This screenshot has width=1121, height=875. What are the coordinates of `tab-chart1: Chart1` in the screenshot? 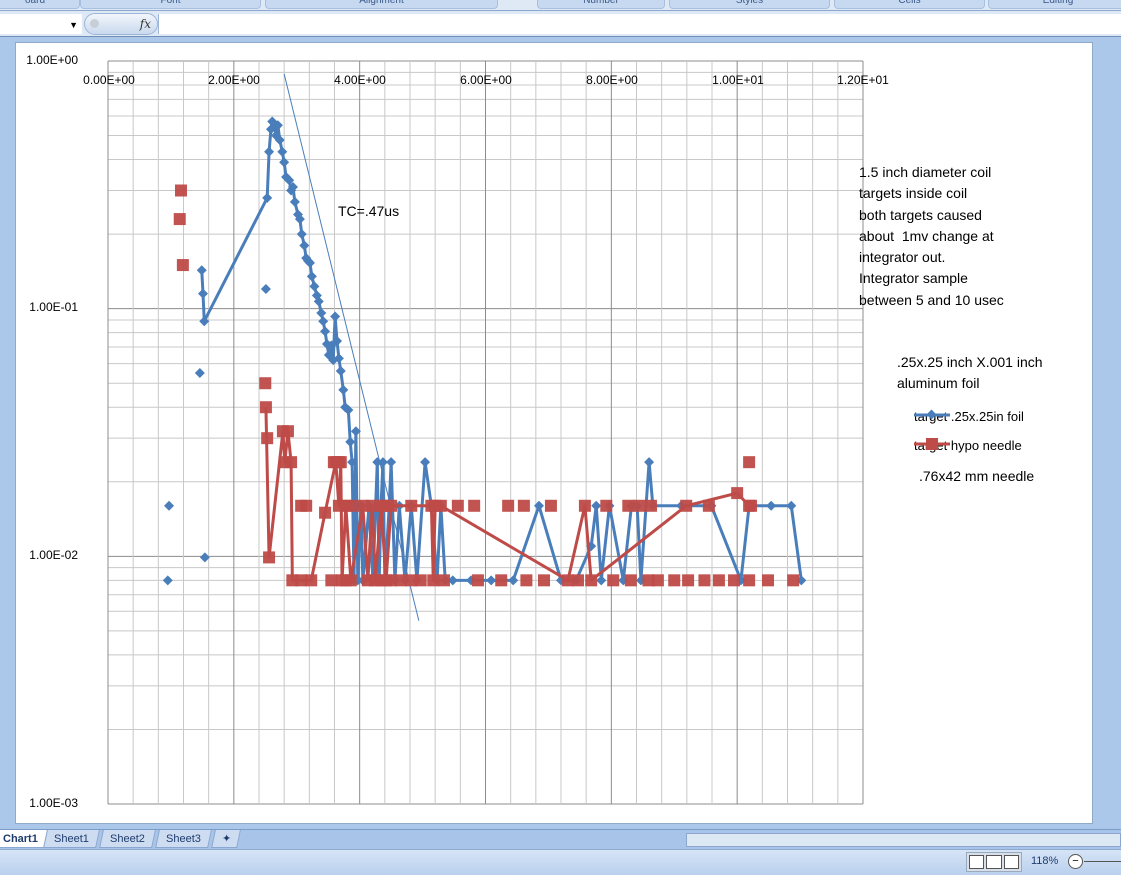 It's located at (24, 839).